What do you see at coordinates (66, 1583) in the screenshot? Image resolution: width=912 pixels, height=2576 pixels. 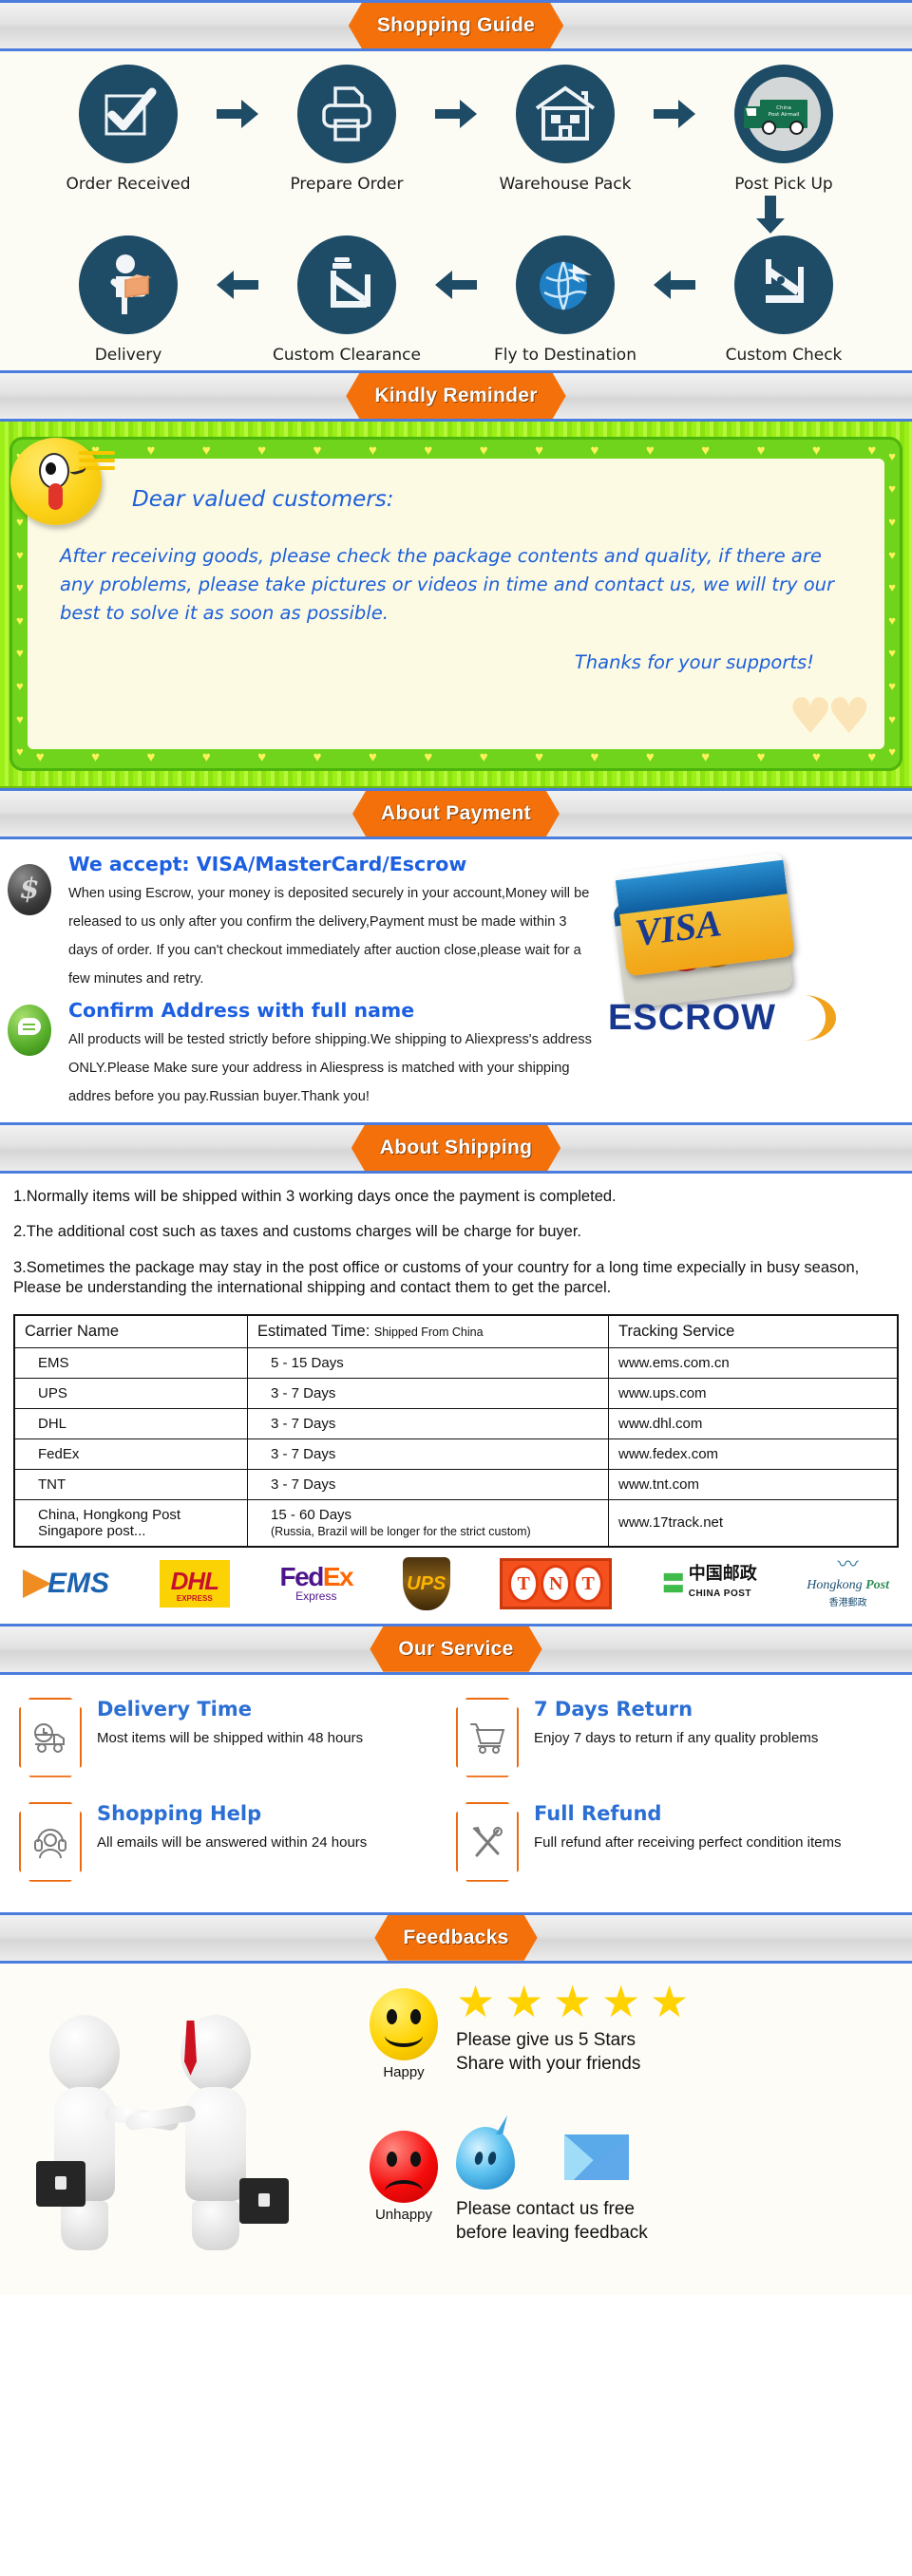 I see `ems-logo-icon: EMS` at bounding box center [66, 1583].